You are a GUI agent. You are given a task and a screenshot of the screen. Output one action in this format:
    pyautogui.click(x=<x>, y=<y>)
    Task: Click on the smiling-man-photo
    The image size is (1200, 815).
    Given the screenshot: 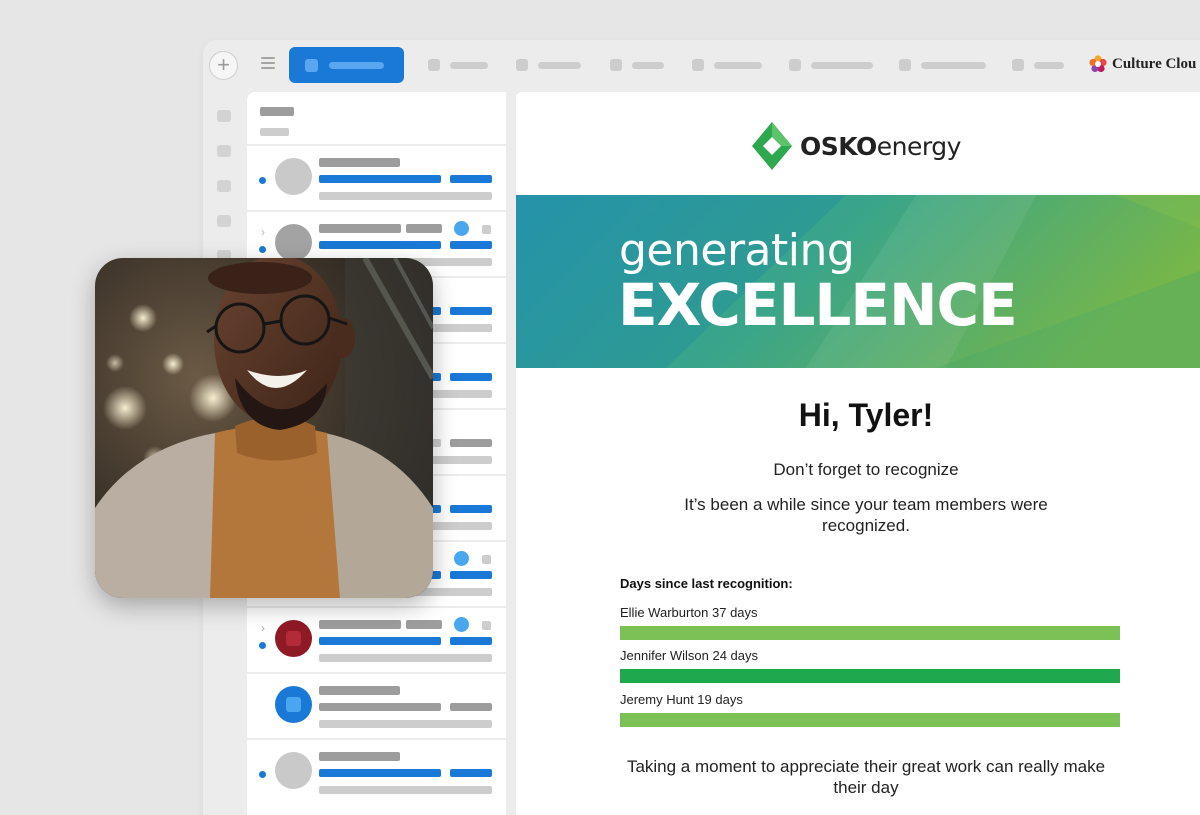 What is the action you would take?
    pyautogui.click(x=264, y=428)
    